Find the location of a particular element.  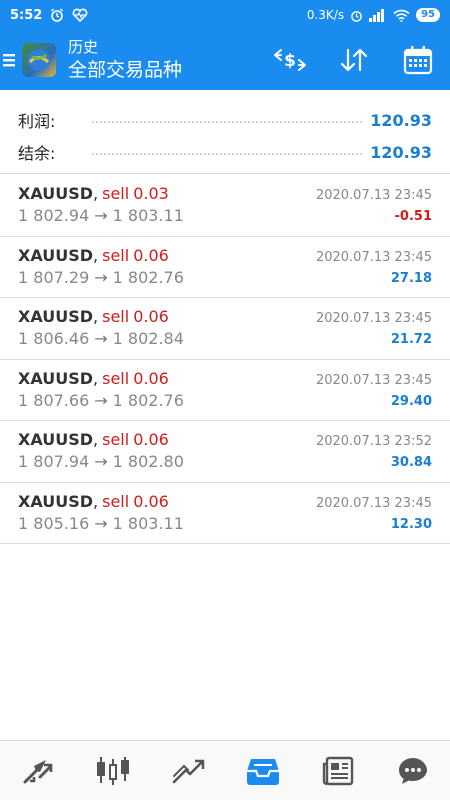

close-price: 1 802.80 is located at coordinates (148, 461).